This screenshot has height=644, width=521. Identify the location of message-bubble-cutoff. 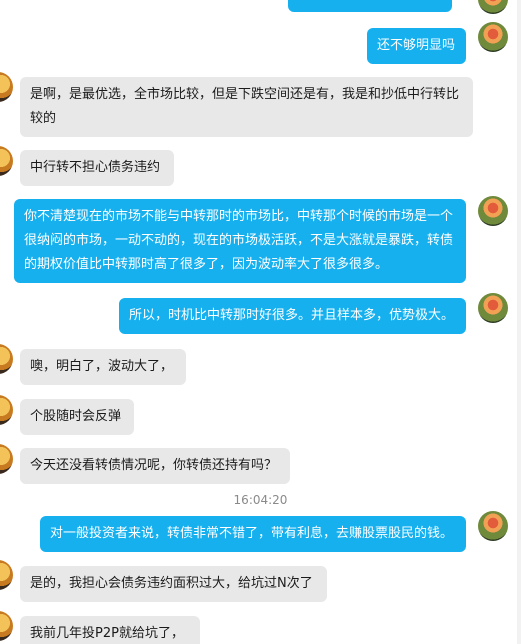
(370, 6).